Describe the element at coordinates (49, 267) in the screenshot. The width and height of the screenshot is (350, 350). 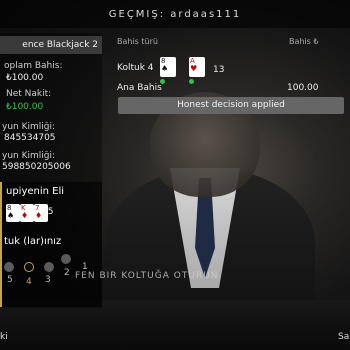
I see `seat-3-indicator` at that location.